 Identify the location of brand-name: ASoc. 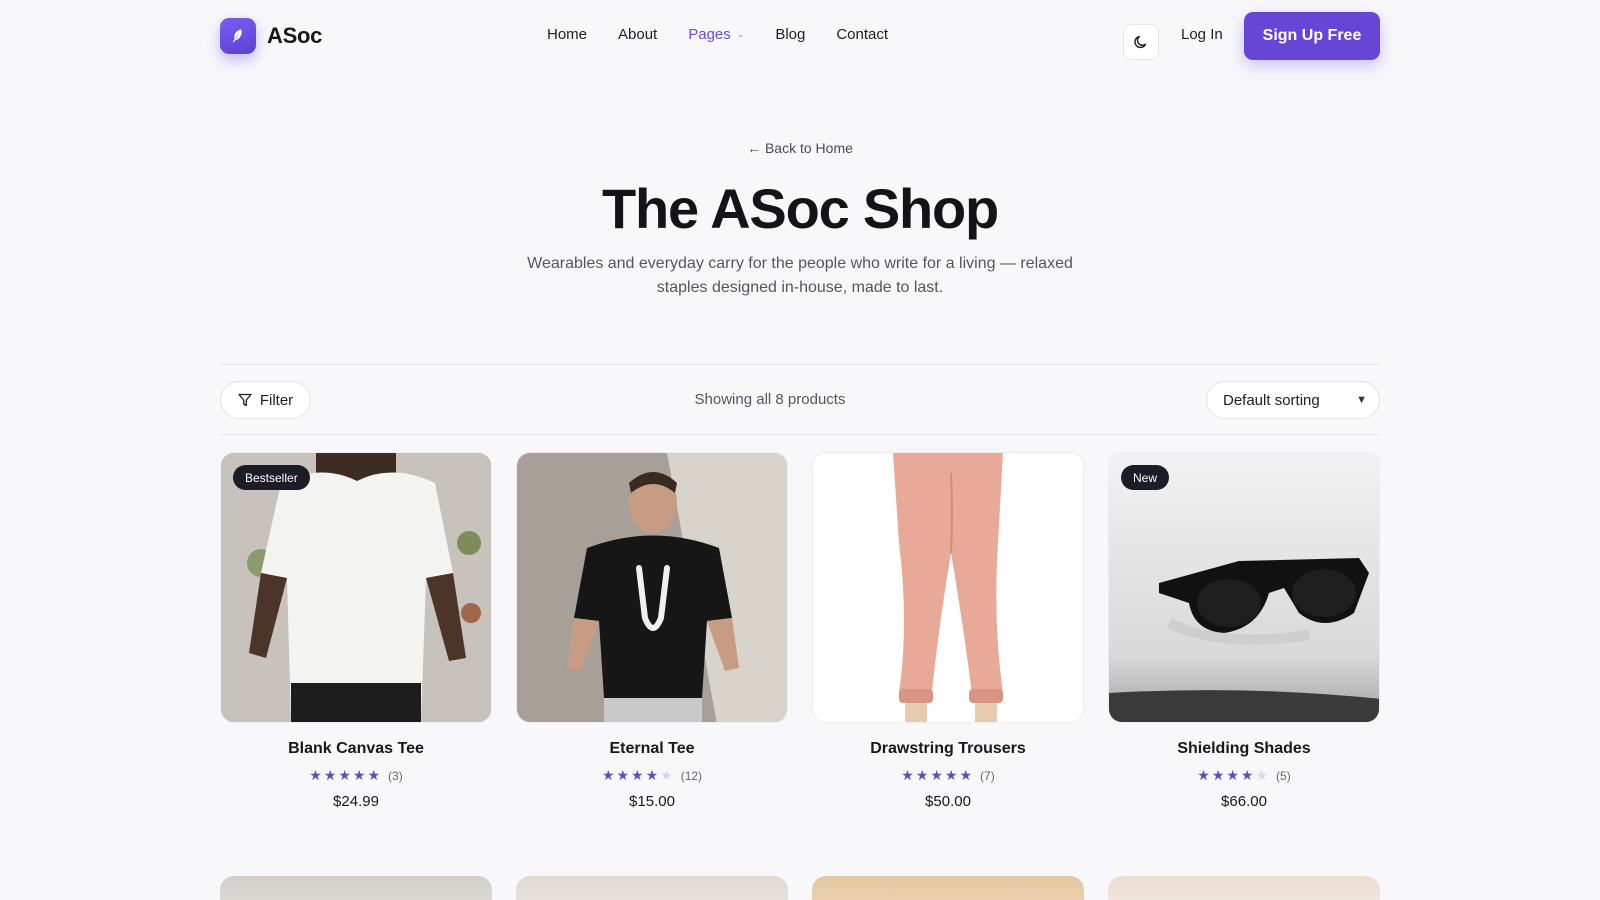
(295, 35).